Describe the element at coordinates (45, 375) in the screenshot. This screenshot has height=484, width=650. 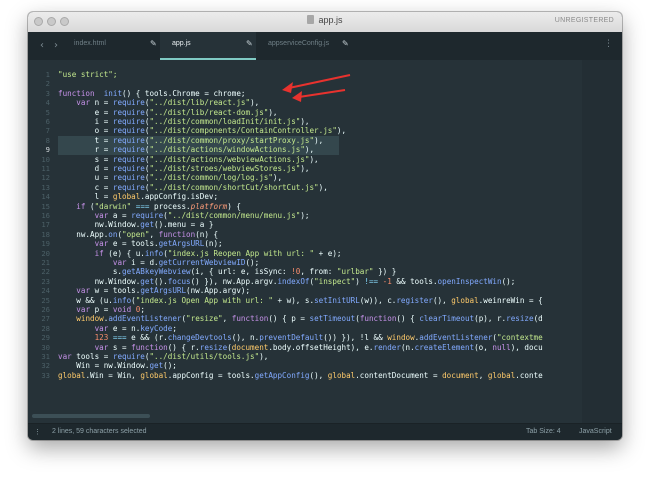
I see `line-number: 33` at that location.